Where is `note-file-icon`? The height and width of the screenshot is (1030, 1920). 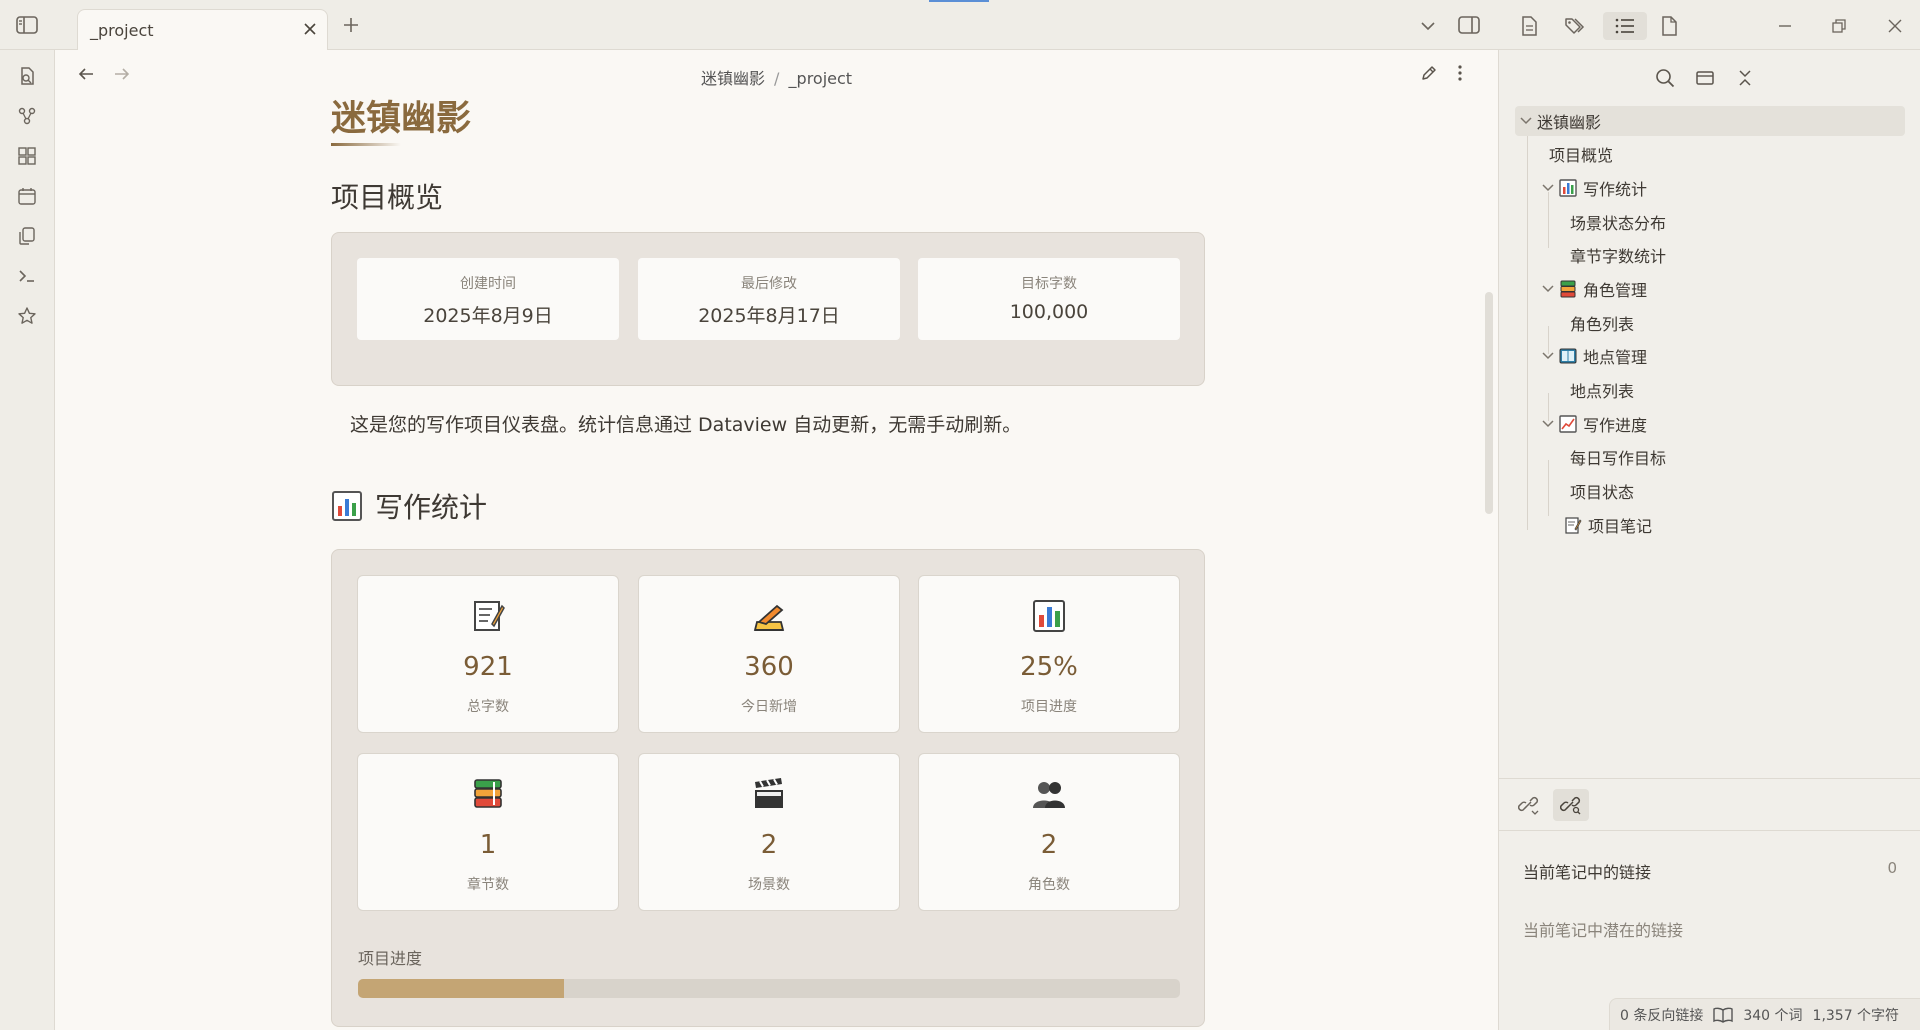 note-file-icon is located at coordinates (1669, 26).